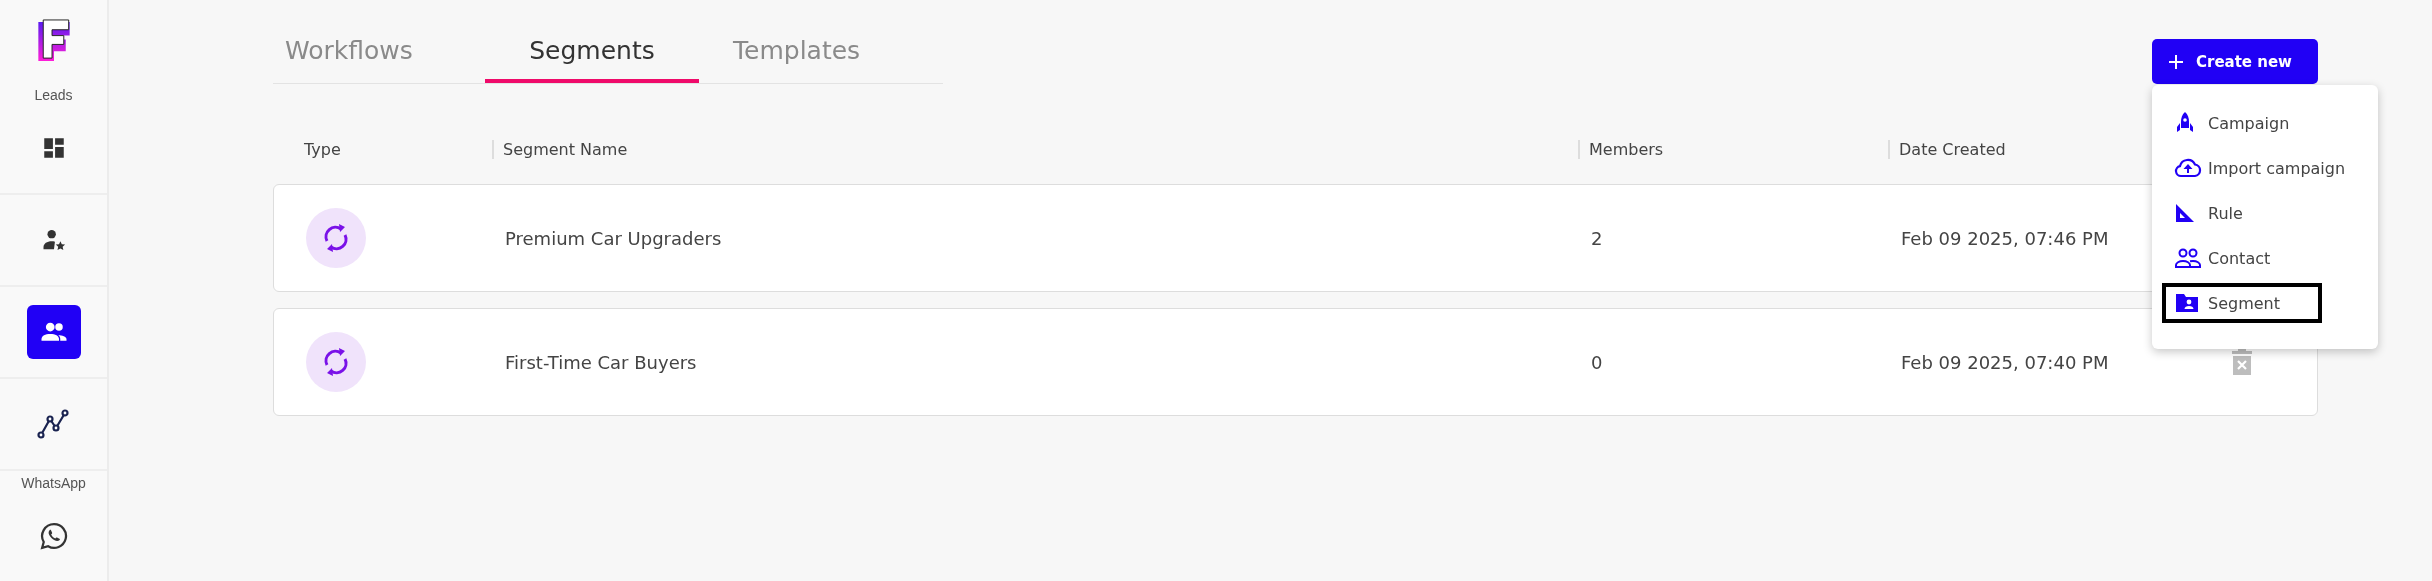 The width and height of the screenshot is (2432, 581). What do you see at coordinates (565, 149) in the screenshot?
I see `column-header: Segment Name` at bounding box center [565, 149].